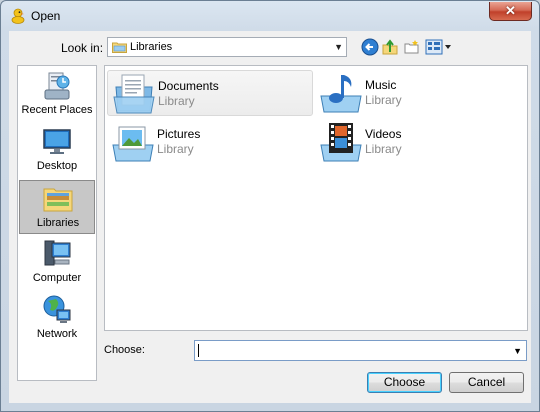 This screenshot has width=540, height=412. What do you see at coordinates (46, 16) in the screenshot?
I see `window-title: Open` at bounding box center [46, 16].